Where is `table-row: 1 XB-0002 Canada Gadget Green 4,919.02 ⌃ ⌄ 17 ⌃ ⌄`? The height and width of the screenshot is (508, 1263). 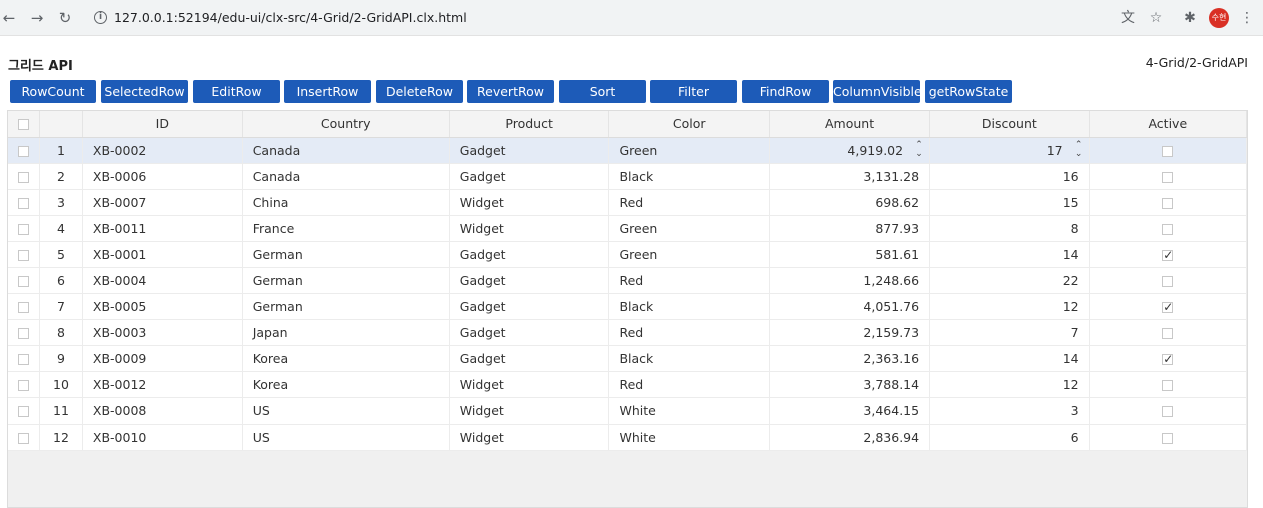 table-row: 1 XB-0002 Canada Gadget Green 4,919.02 ⌃ ⌄ 17 ⌃ ⌄ is located at coordinates (627, 150).